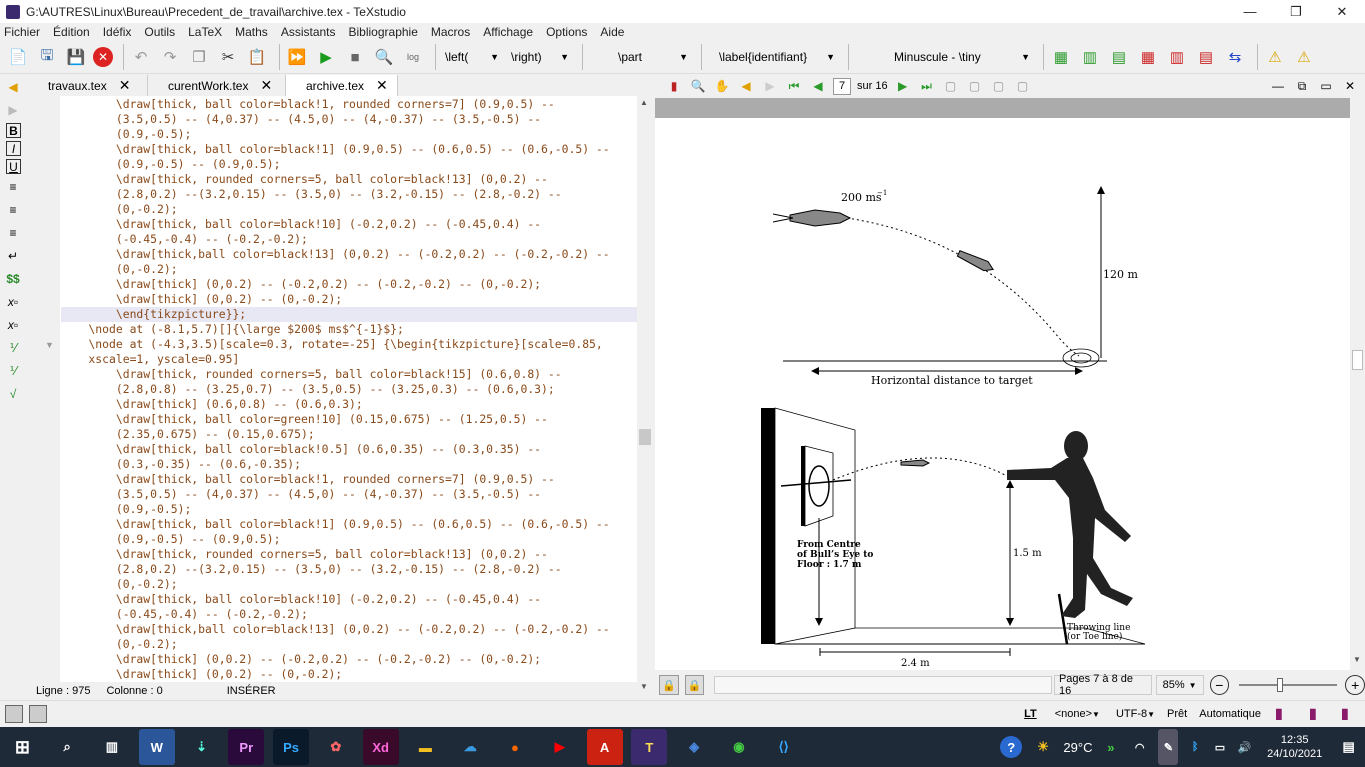 The width and height of the screenshot is (1365, 767). What do you see at coordinates (13, 233) in the screenshot?
I see `align-right-icon: ≡` at bounding box center [13, 233].